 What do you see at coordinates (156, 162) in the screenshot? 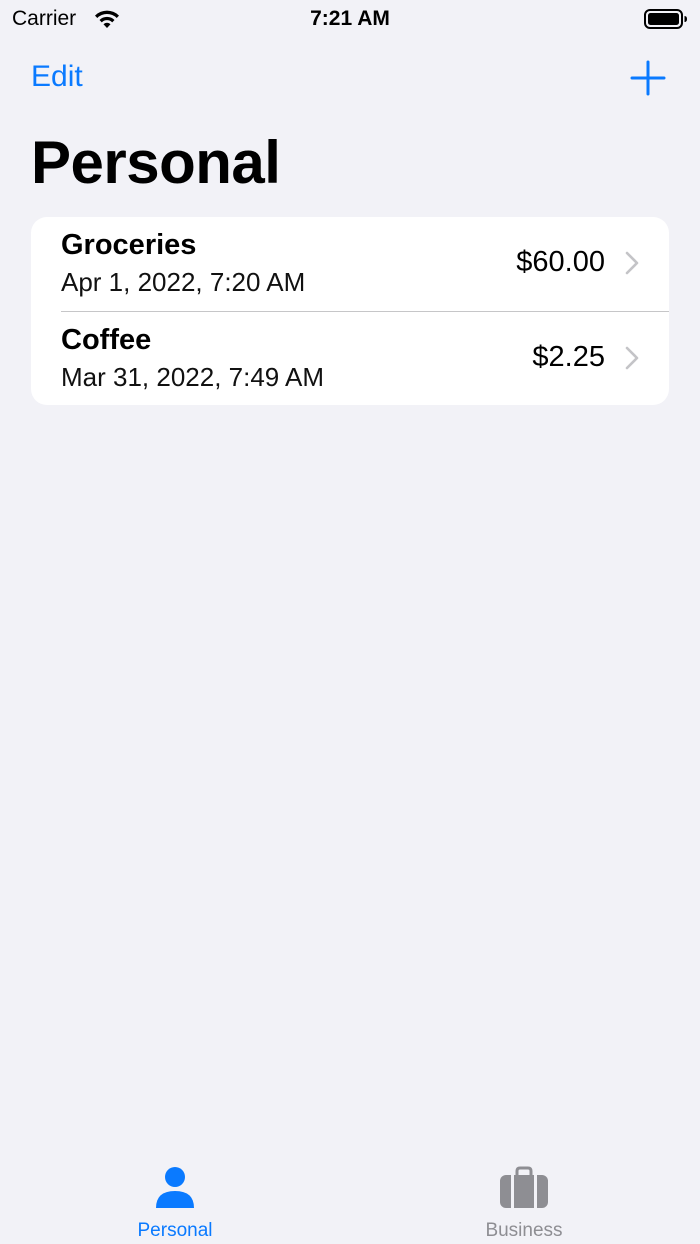
I see `page-title: Personal` at bounding box center [156, 162].